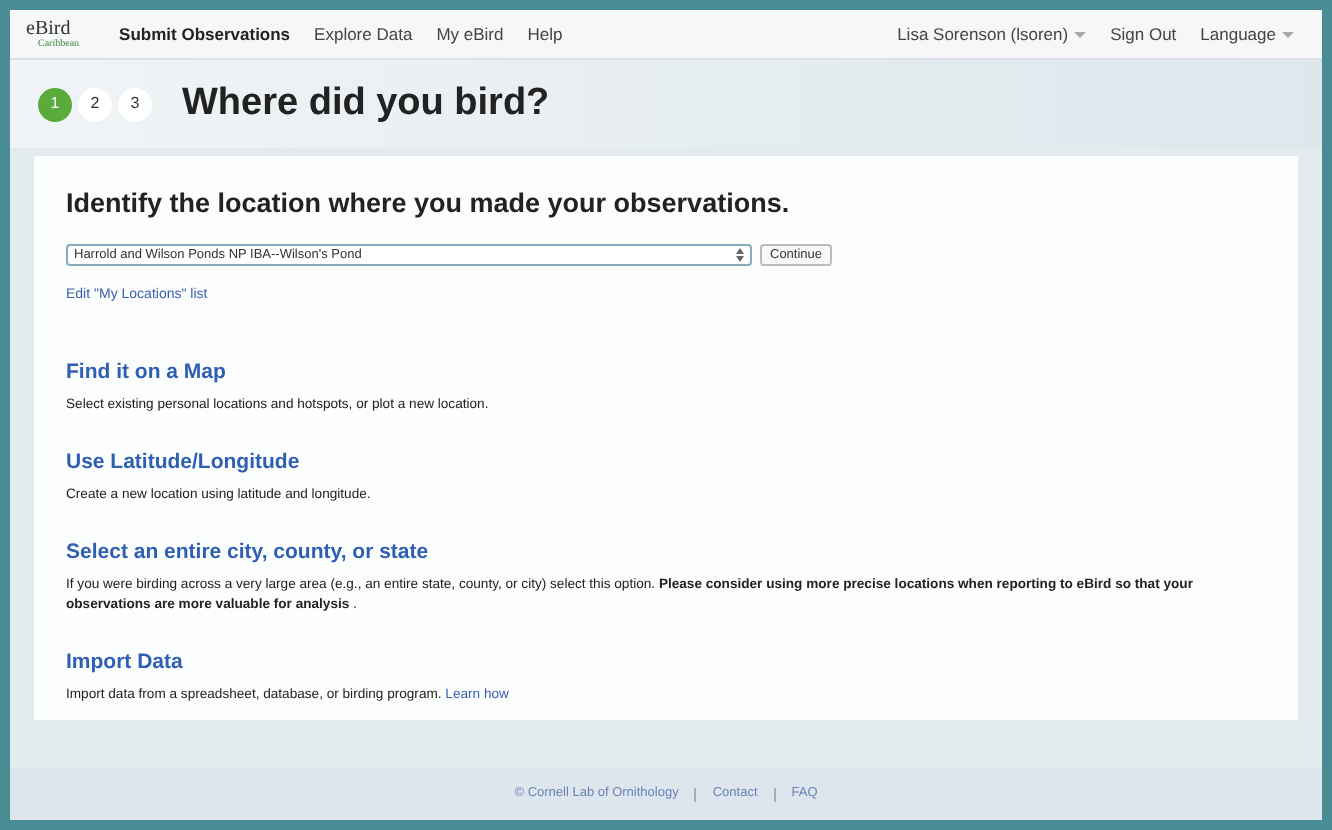  Describe the element at coordinates (247, 553) in the screenshot. I see `option-title-link: Select an entire city, county, or state` at that location.